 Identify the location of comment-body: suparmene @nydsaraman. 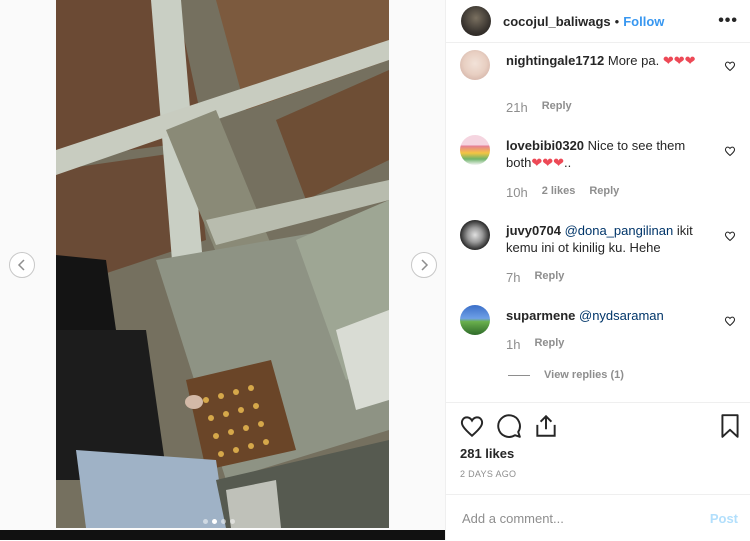
(608, 315).